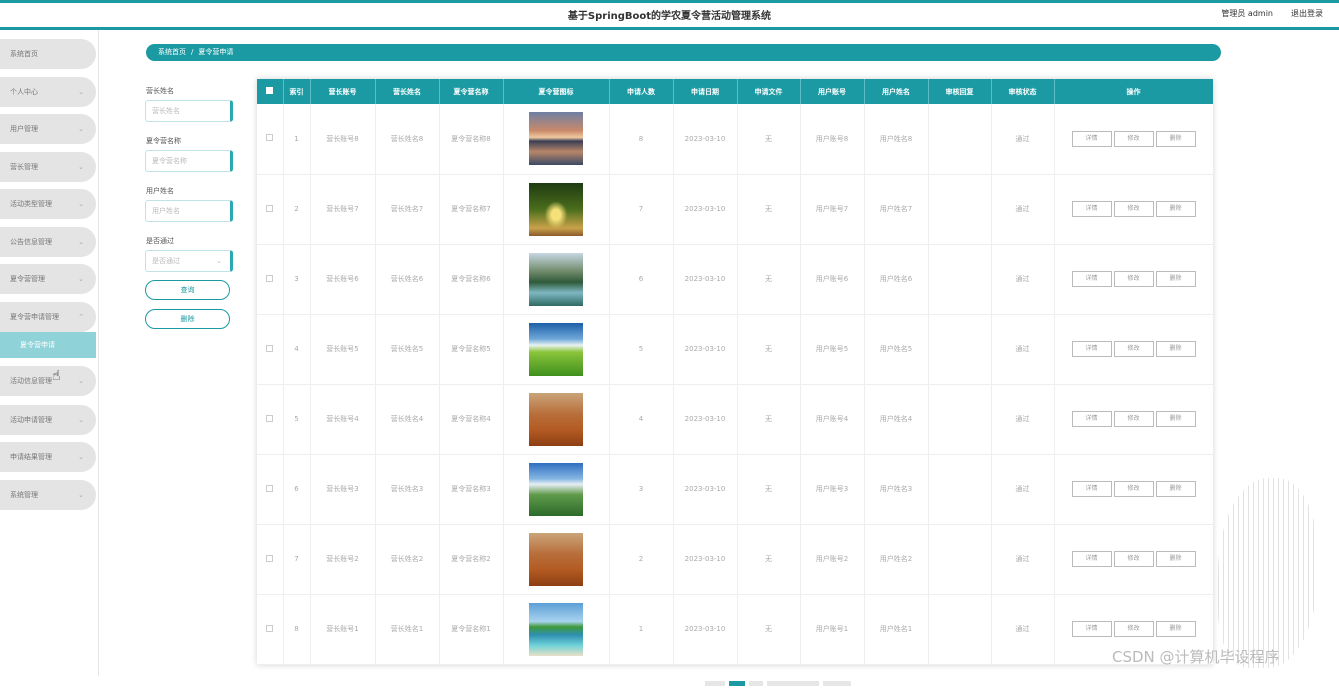 This screenshot has width=1339, height=690. Describe the element at coordinates (297, 489) in the screenshot. I see `cell-index: 6` at that location.